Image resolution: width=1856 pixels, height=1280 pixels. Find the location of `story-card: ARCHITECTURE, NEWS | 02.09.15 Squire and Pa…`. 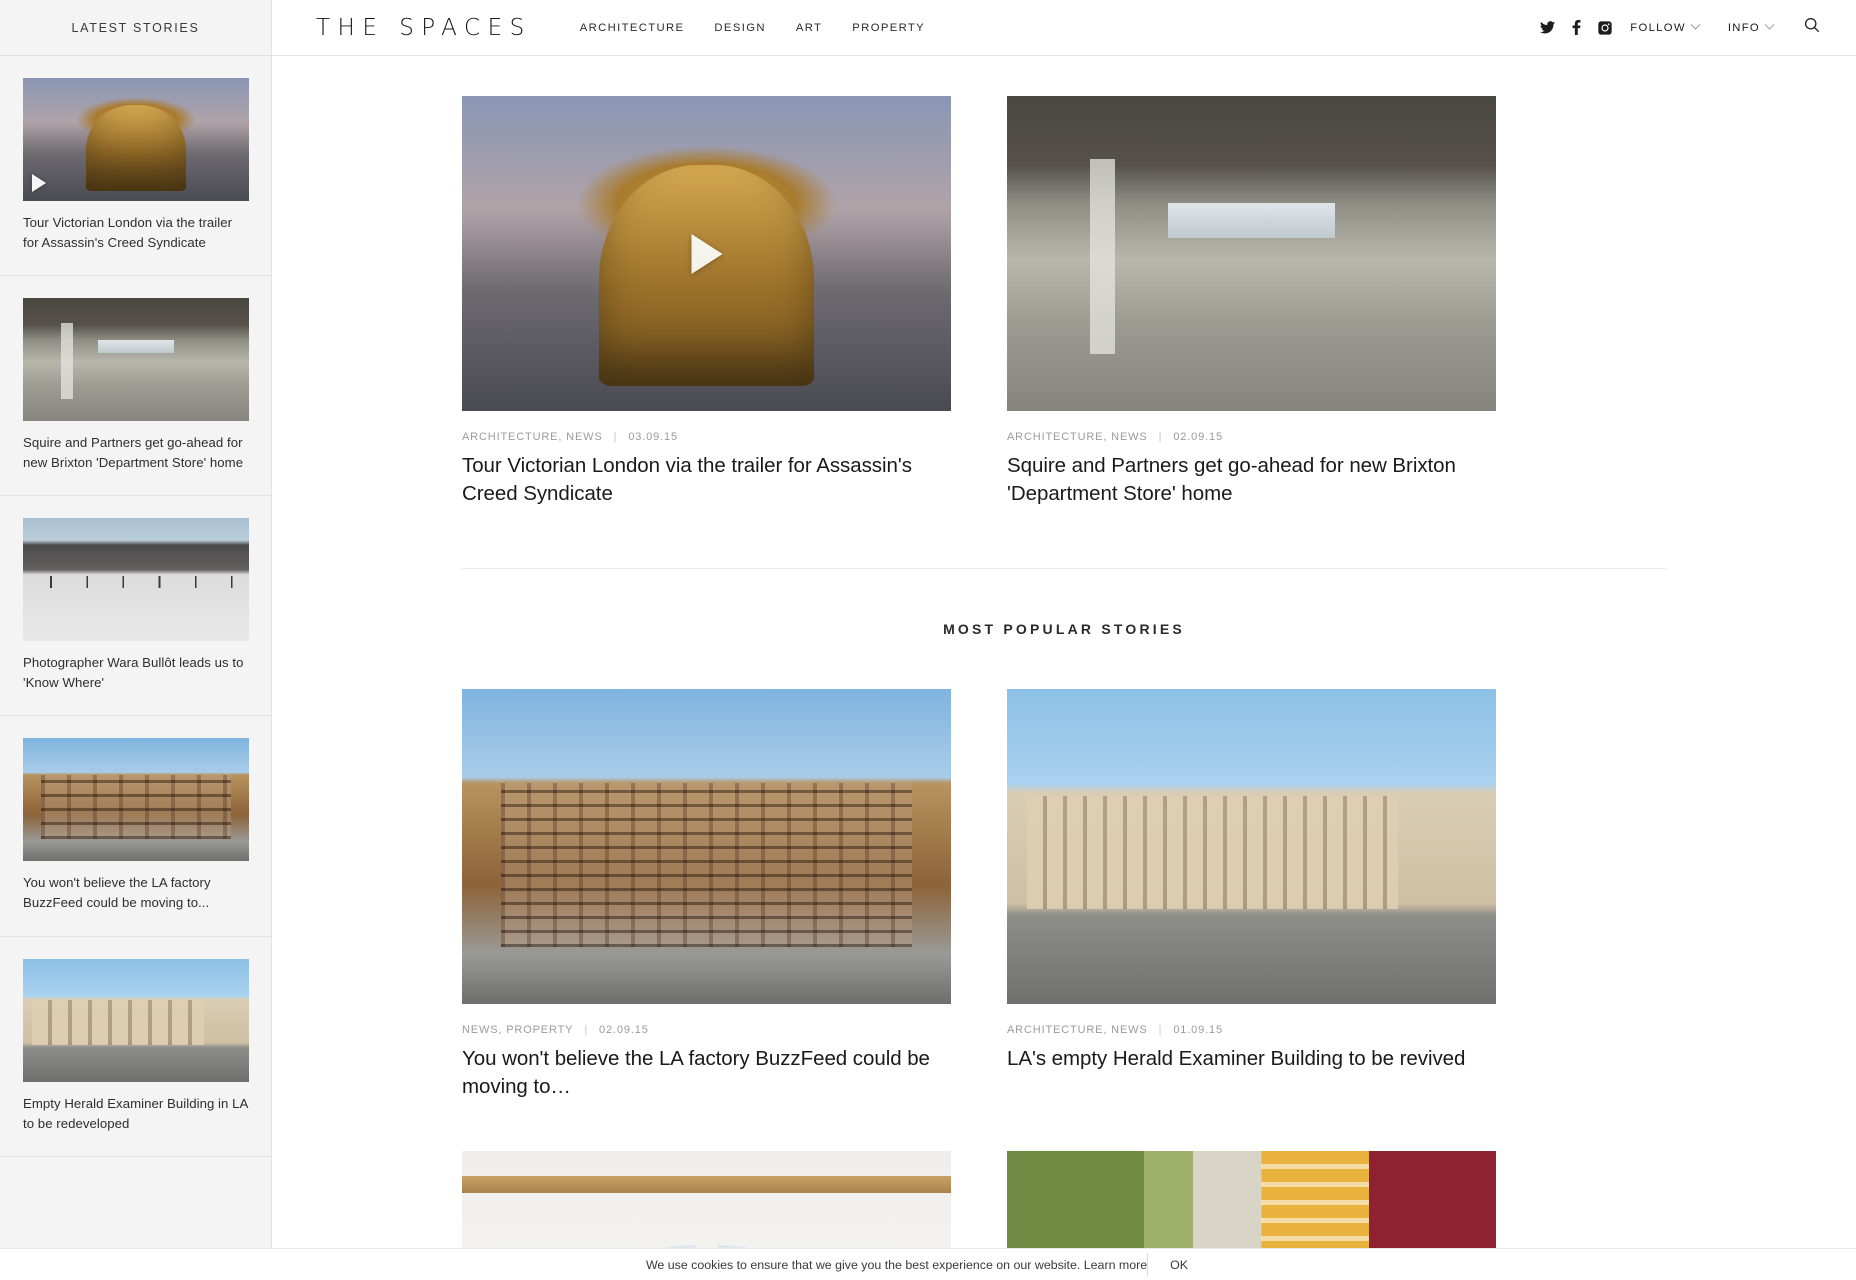

story-card: ARCHITECTURE, NEWS | 02.09.15 Squire and Pa… is located at coordinates (1251, 302).